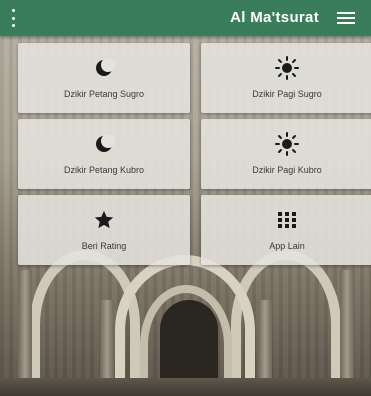  I want to click on menu-card-beri-rating: Beri Rating, so click(104, 230).